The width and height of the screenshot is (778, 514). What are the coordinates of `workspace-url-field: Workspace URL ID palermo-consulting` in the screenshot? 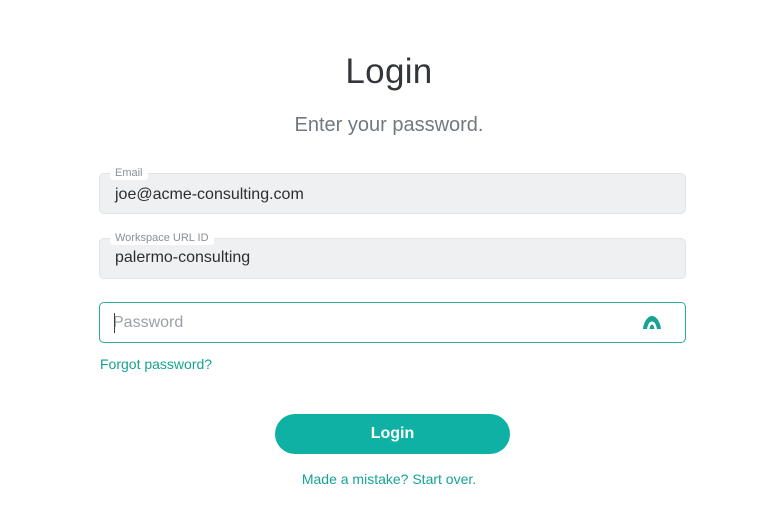 It's located at (392, 255).